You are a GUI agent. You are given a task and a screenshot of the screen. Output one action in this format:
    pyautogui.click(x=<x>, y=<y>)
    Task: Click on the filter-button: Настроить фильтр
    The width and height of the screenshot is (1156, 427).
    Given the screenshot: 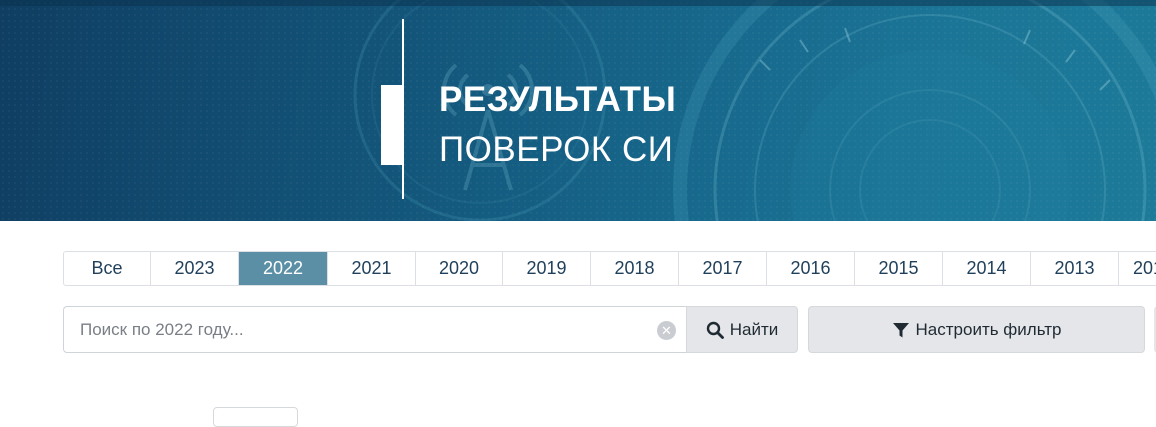 What is the action you would take?
    pyautogui.click(x=976, y=329)
    